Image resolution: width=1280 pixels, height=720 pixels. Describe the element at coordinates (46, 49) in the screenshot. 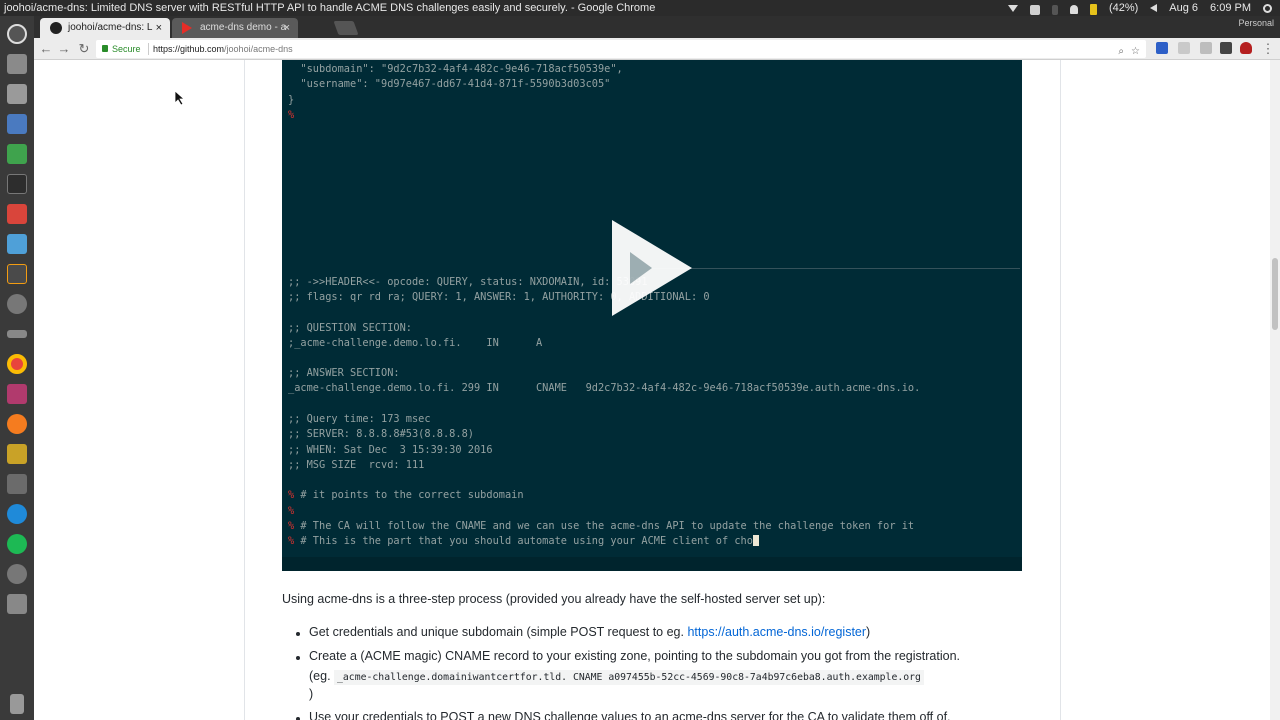

I see `back-icon: ←` at that location.